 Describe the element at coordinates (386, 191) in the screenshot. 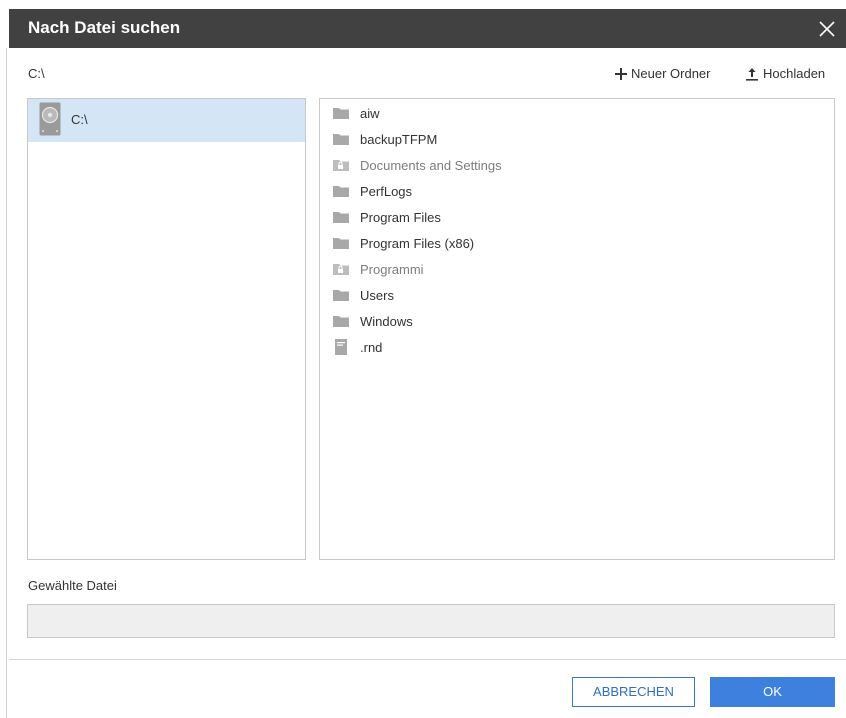

I see `file-name: PerfLogs` at that location.